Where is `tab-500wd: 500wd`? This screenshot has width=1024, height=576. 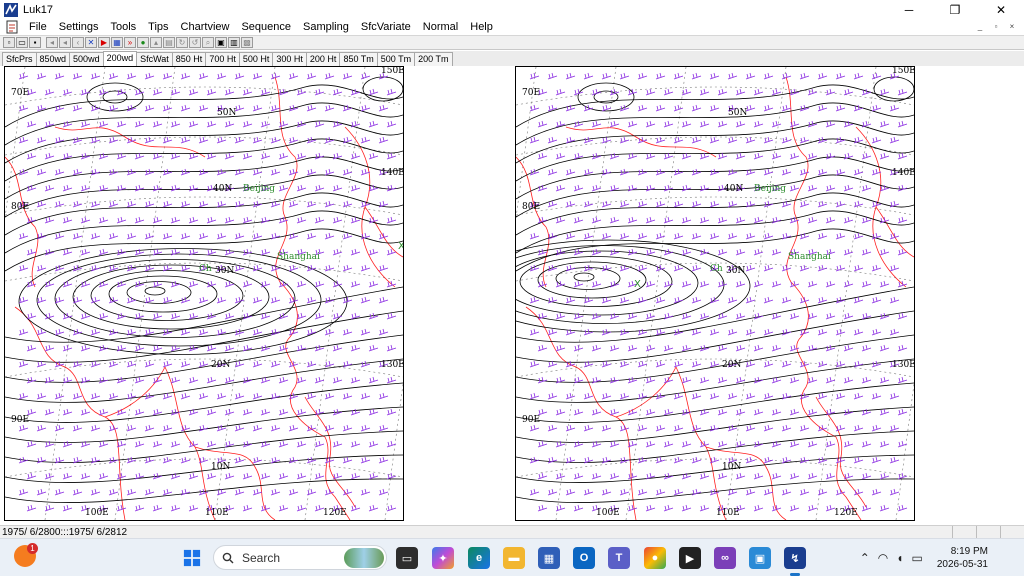
tab-500wd: 500wd is located at coordinates (86, 59).